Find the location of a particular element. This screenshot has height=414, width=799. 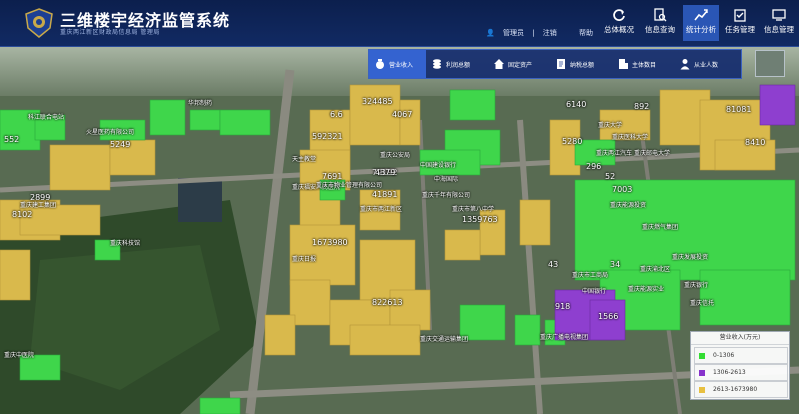

toolbar-label: 主体数目 is located at coordinates (644, 65).